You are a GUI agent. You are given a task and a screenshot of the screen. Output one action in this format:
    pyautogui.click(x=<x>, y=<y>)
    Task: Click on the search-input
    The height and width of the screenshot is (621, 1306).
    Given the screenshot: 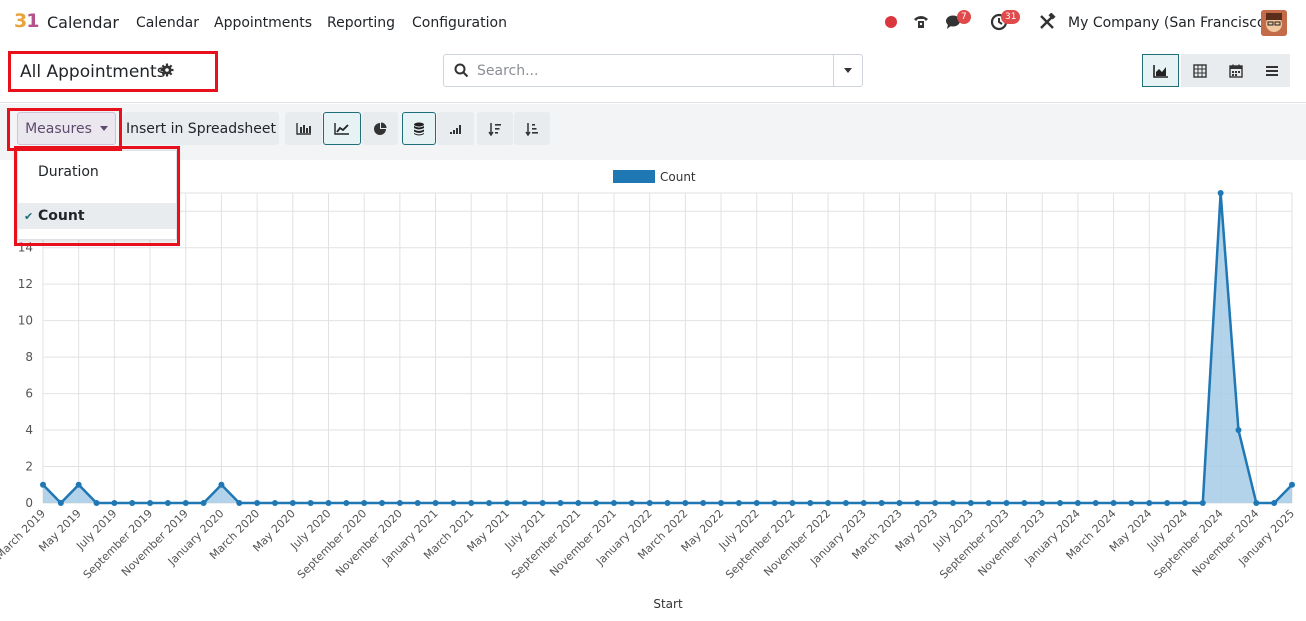 What is the action you would take?
    pyautogui.click(x=652, y=70)
    